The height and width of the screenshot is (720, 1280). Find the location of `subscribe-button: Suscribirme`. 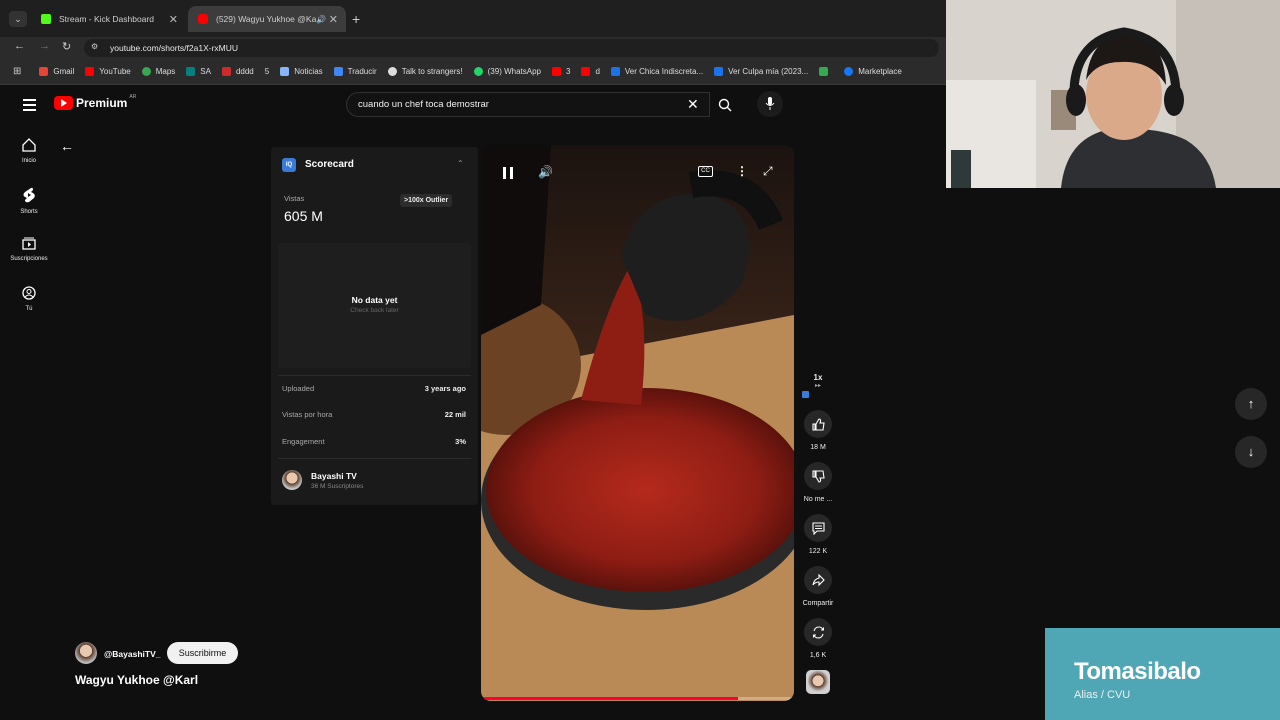

subscribe-button: Suscribirme is located at coordinates (202, 653).